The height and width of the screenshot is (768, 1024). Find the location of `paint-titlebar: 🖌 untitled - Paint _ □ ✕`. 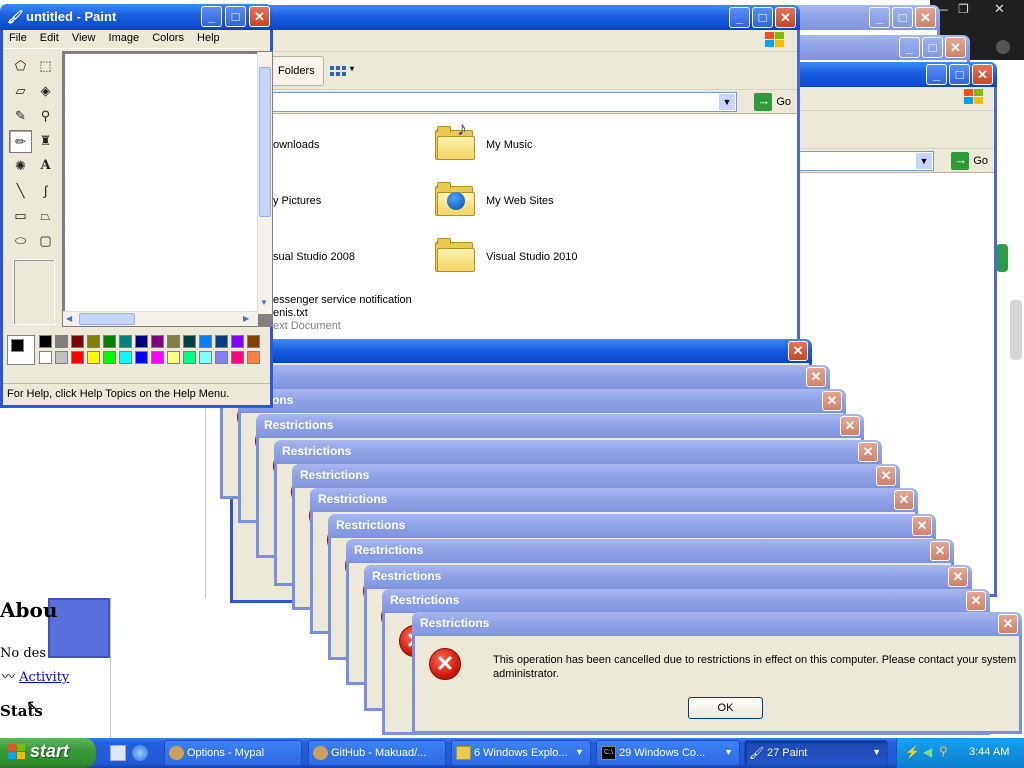

paint-titlebar: 🖌 untitled - Paint _ □ ✕ is located at coordinates (136, 17).